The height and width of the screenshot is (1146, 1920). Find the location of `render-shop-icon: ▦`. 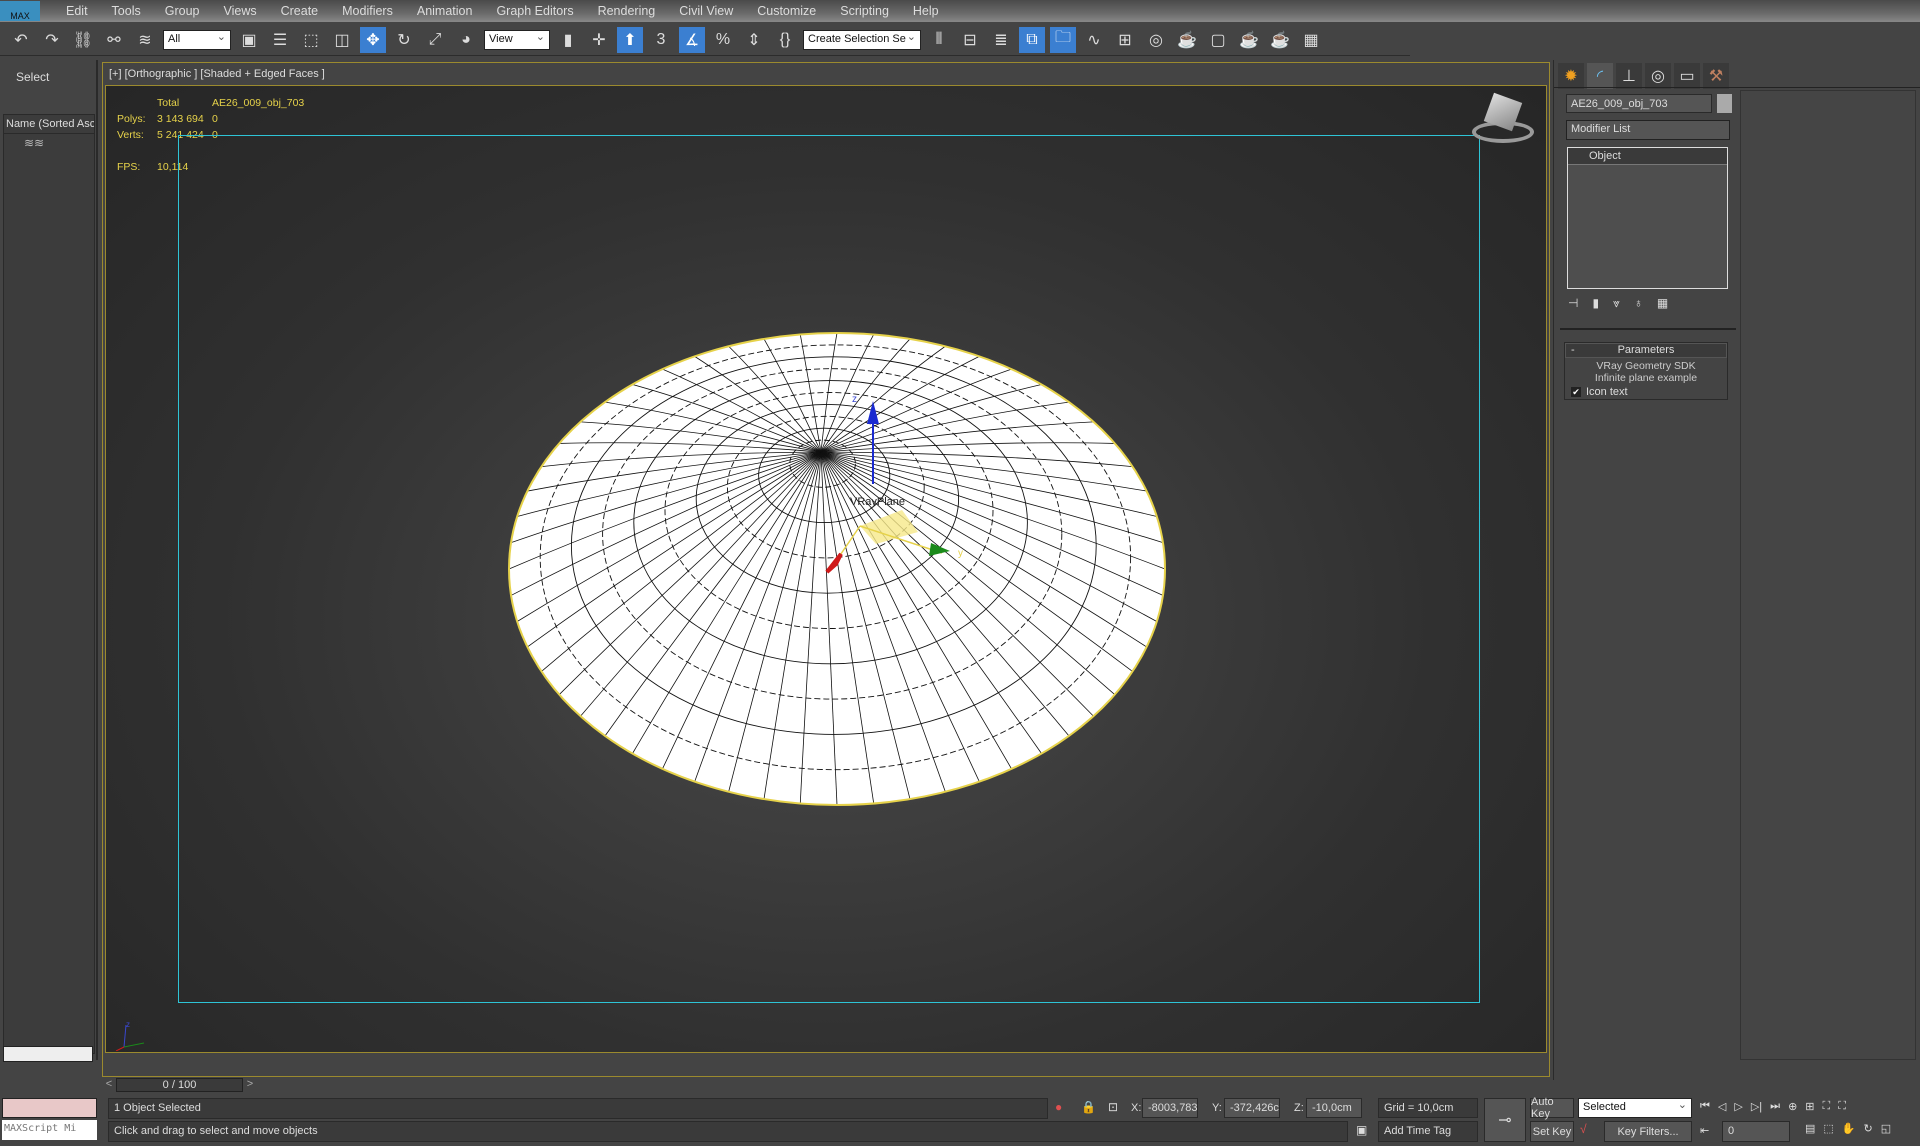

render-shop-icon: ▦ is located at coordinates (1311, 40).